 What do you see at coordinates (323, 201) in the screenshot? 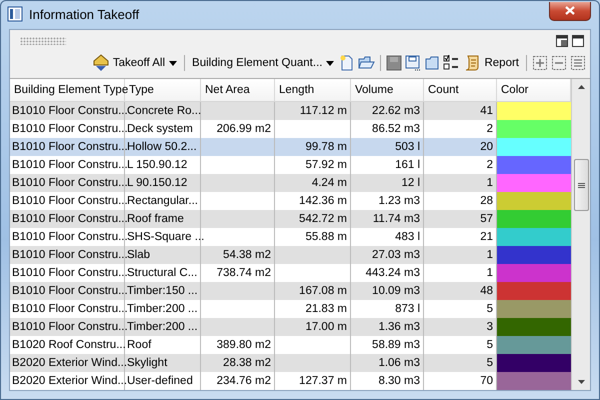
I see `table-cell: 142.36 m` at bounding box center [323, 201].